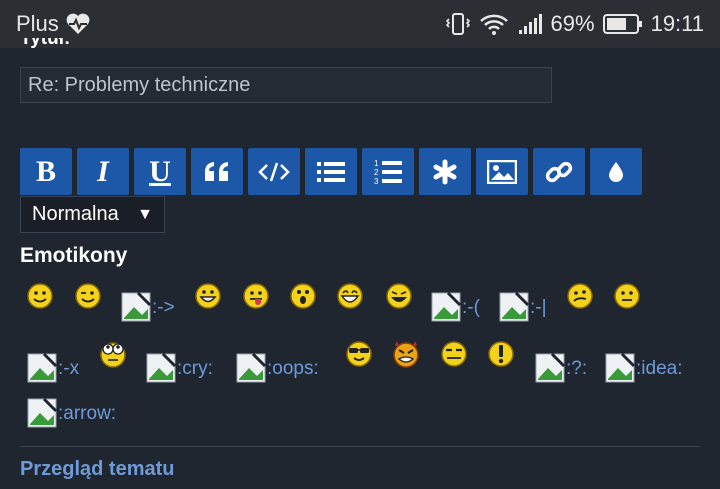 The width and height of the screenshot is (720, 489). What do you see at coordinates (163, 307) in the screenshot?
I see `emoticon-code: :->` at bounding box center [163, 307].